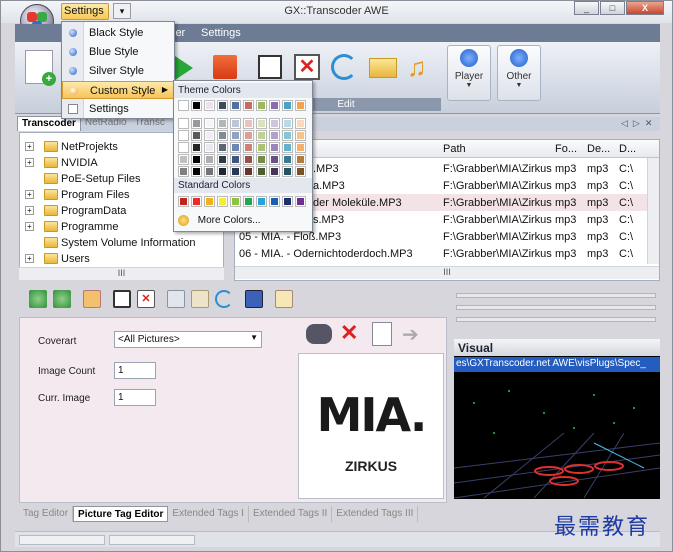  I want to click on grid-vscrollbar, so click(653, 211).